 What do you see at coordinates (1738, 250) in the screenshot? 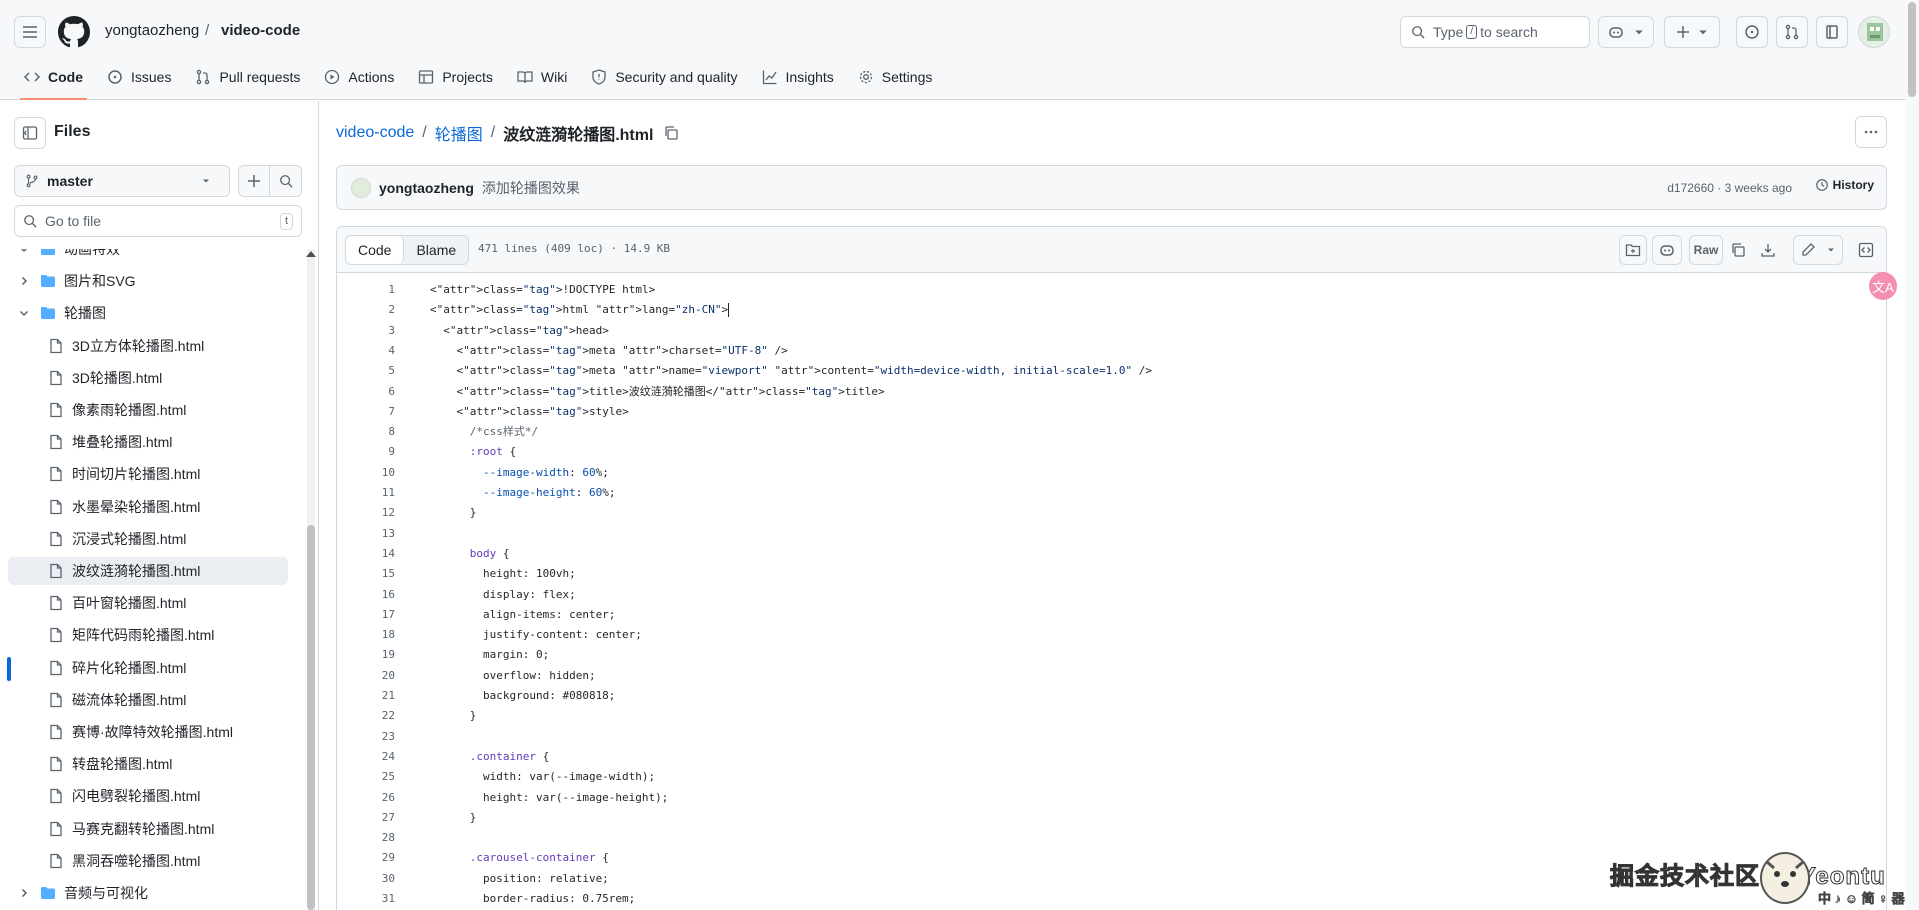
I see `copy-raw-button` at bounding box center [1738, 250].